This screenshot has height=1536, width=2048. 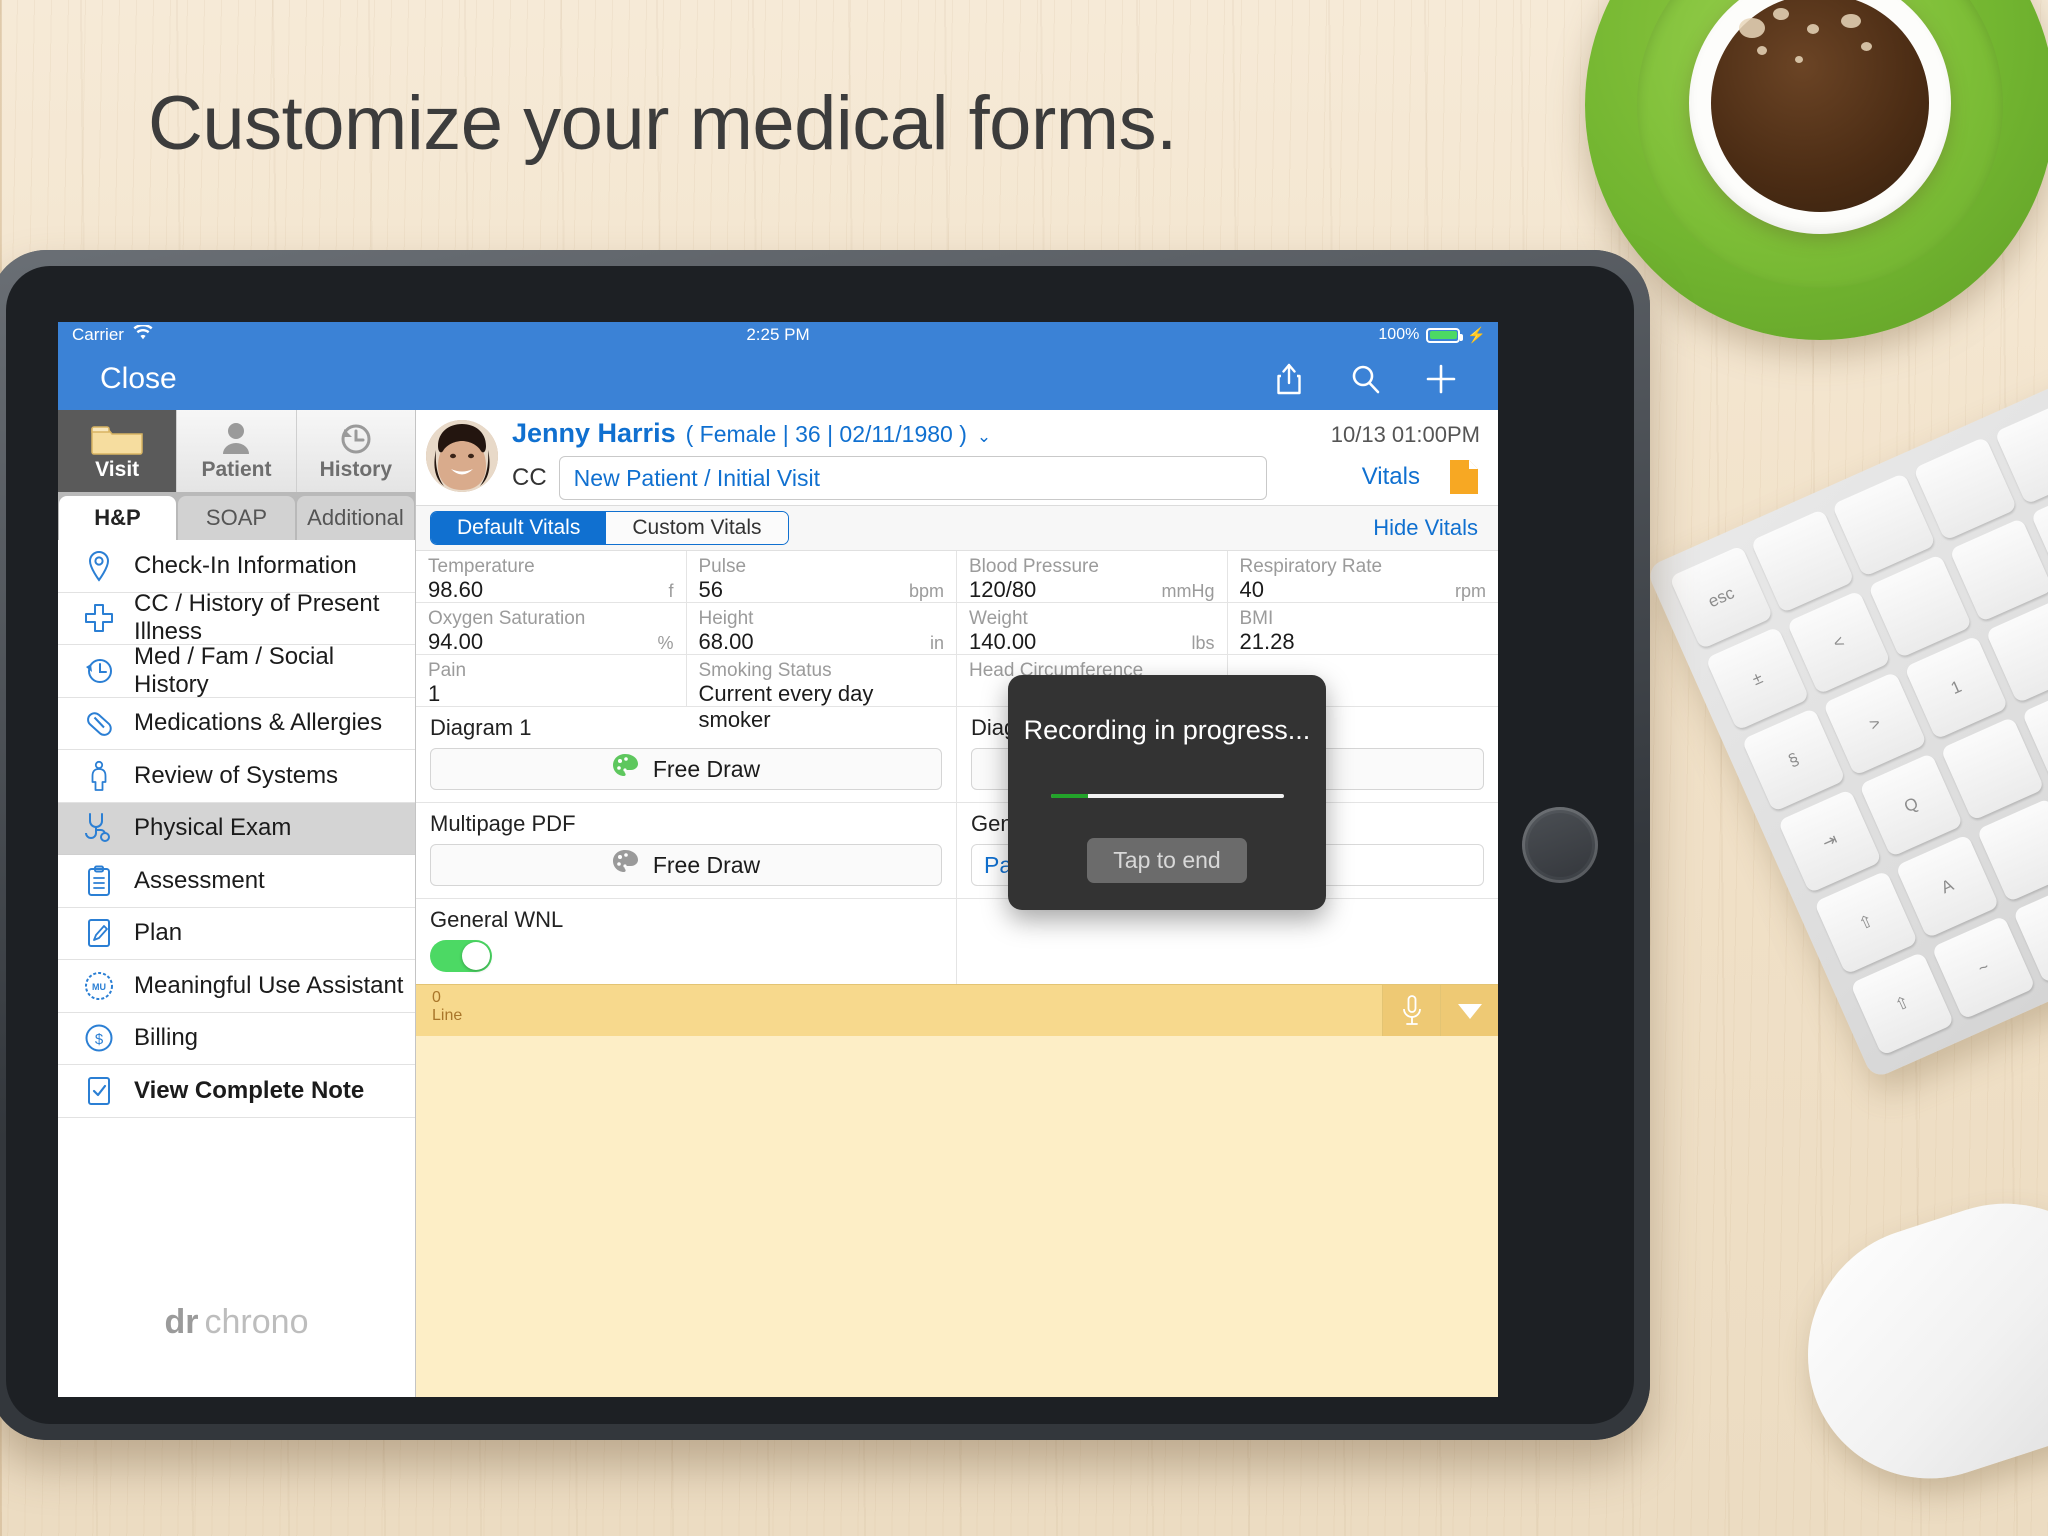 I want to click on chevron-down-triangle-icon, so click(x=1469, y=1010).